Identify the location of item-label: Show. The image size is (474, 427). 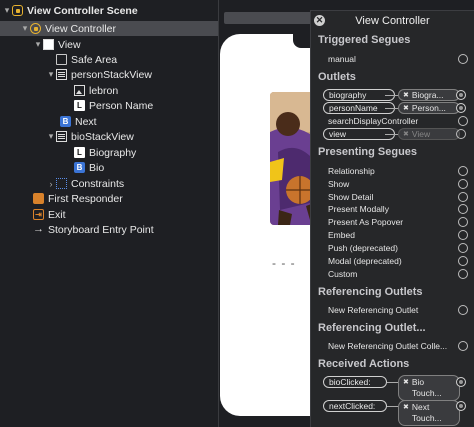
(339, 184).